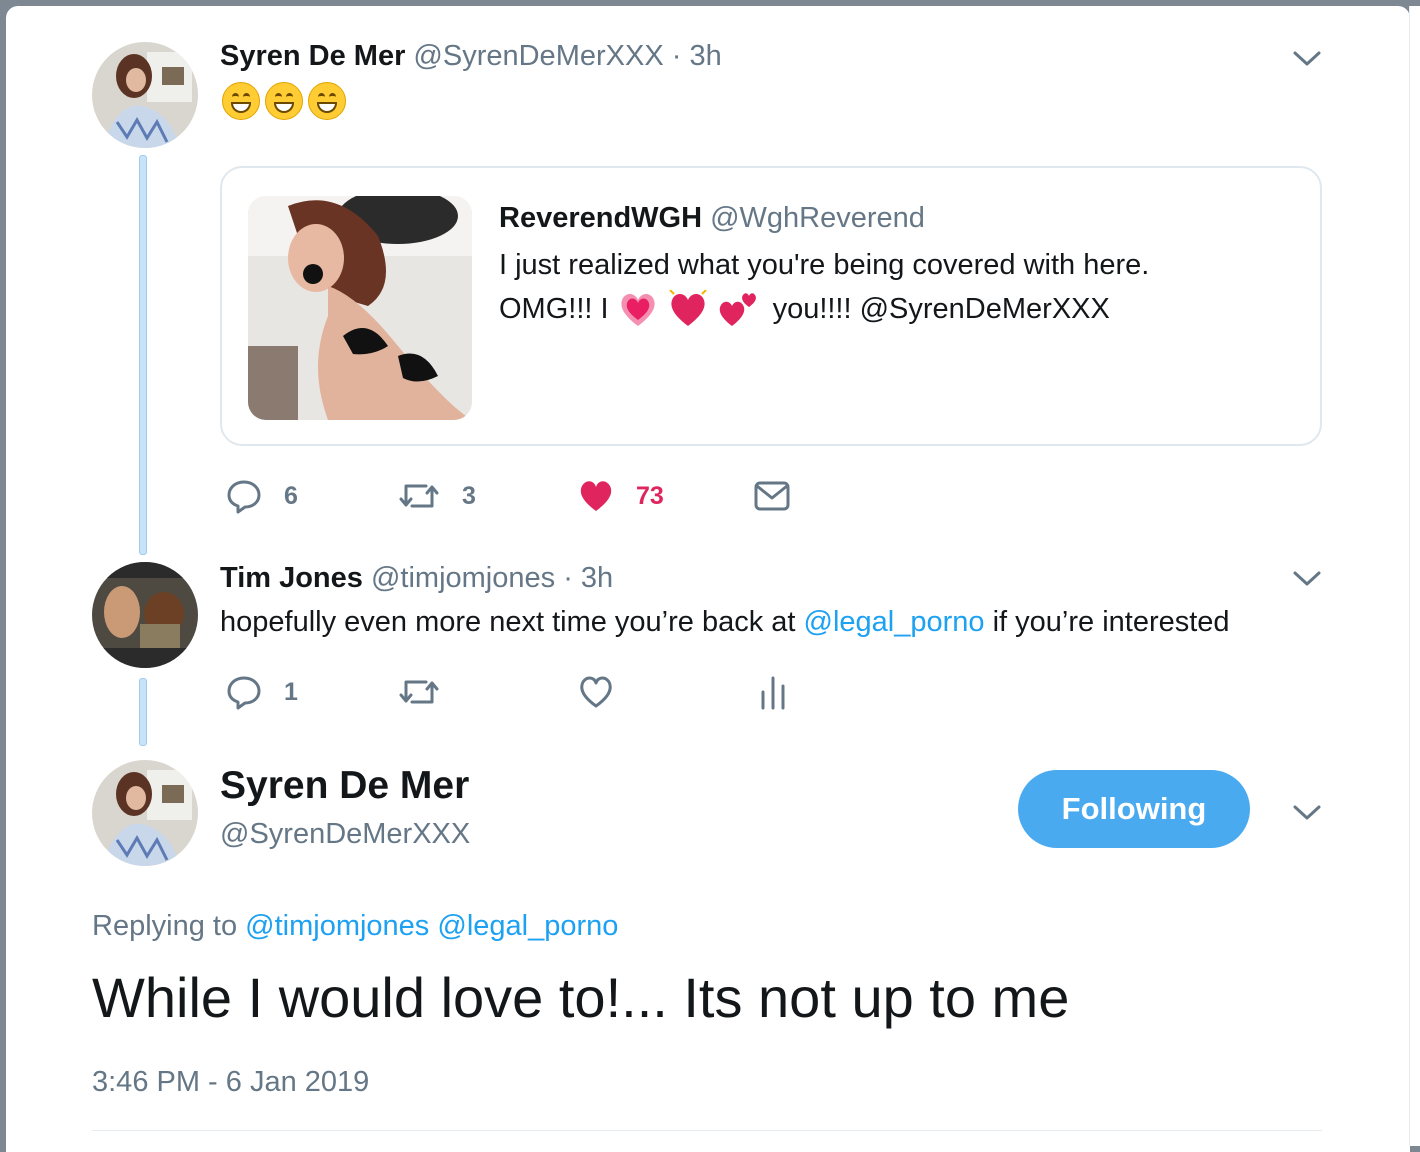  I want to click on quoted-line2-suffix: you!!!! @SyrenDeMerXXX, so click(941, 308).